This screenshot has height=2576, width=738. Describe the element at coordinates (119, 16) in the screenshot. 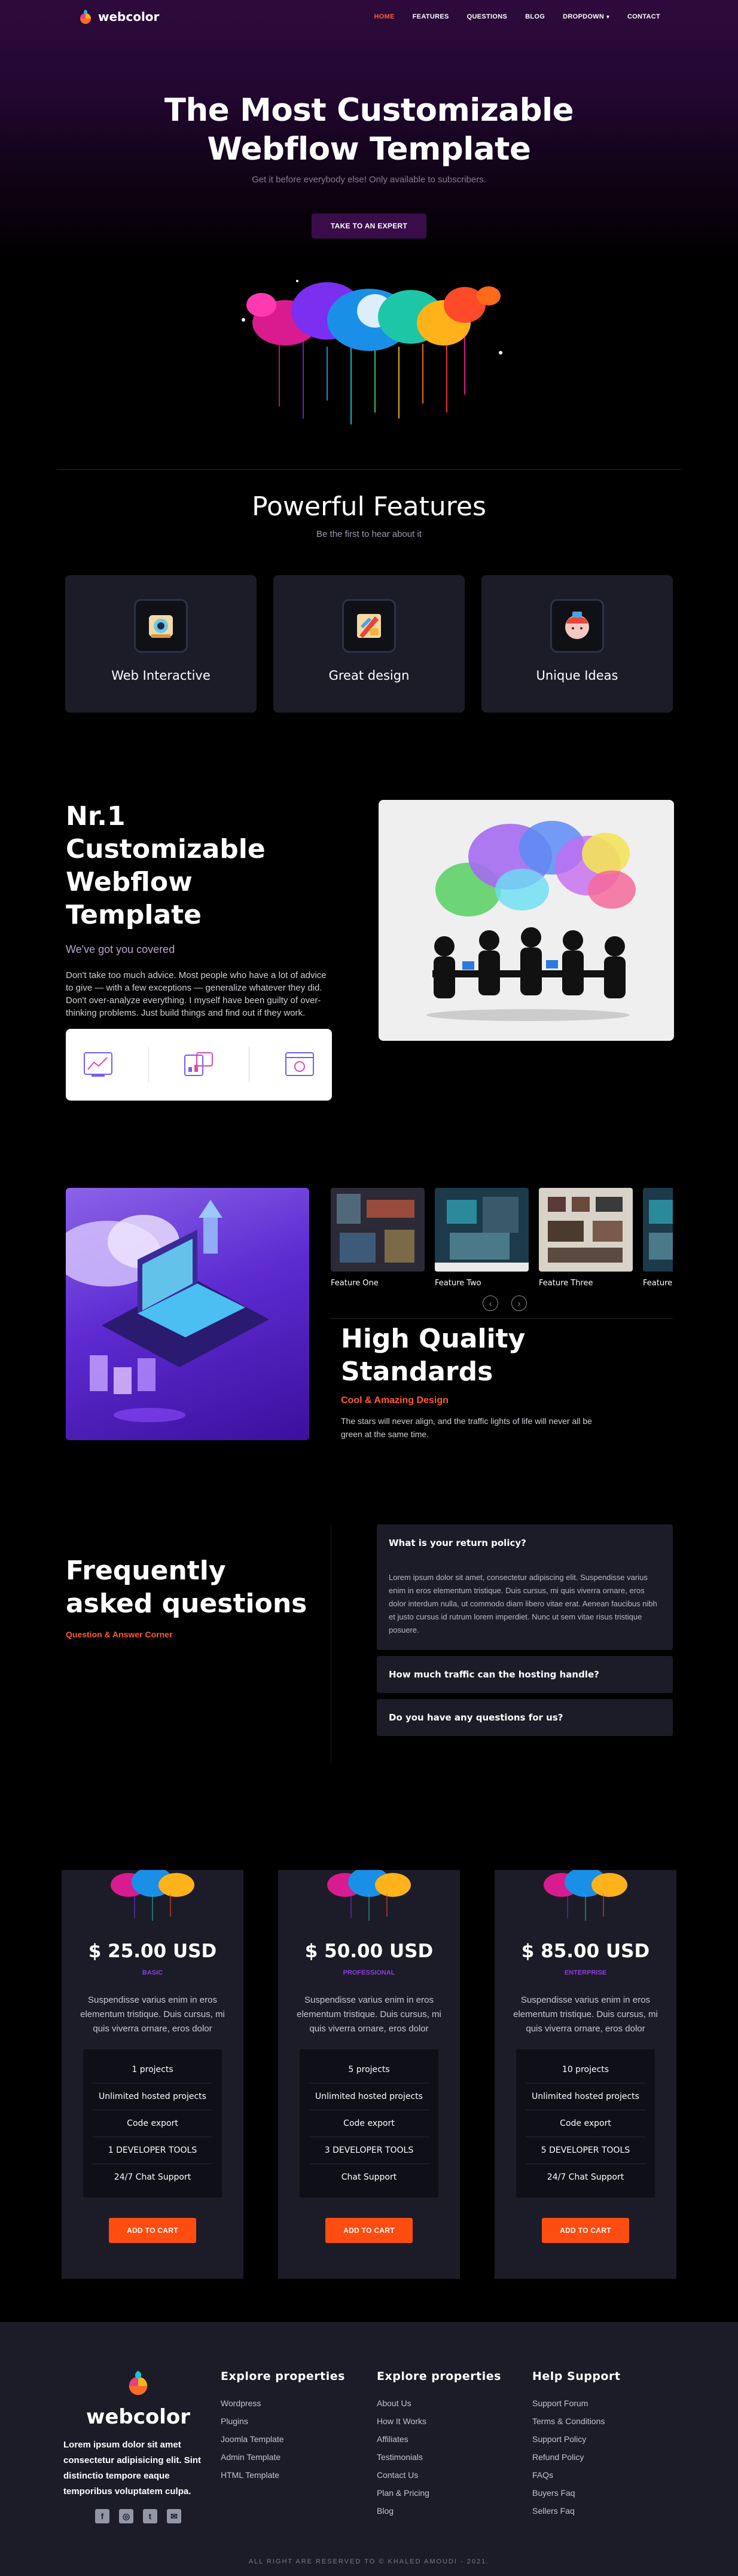

I see `brand-logo: webcolor` at that location.